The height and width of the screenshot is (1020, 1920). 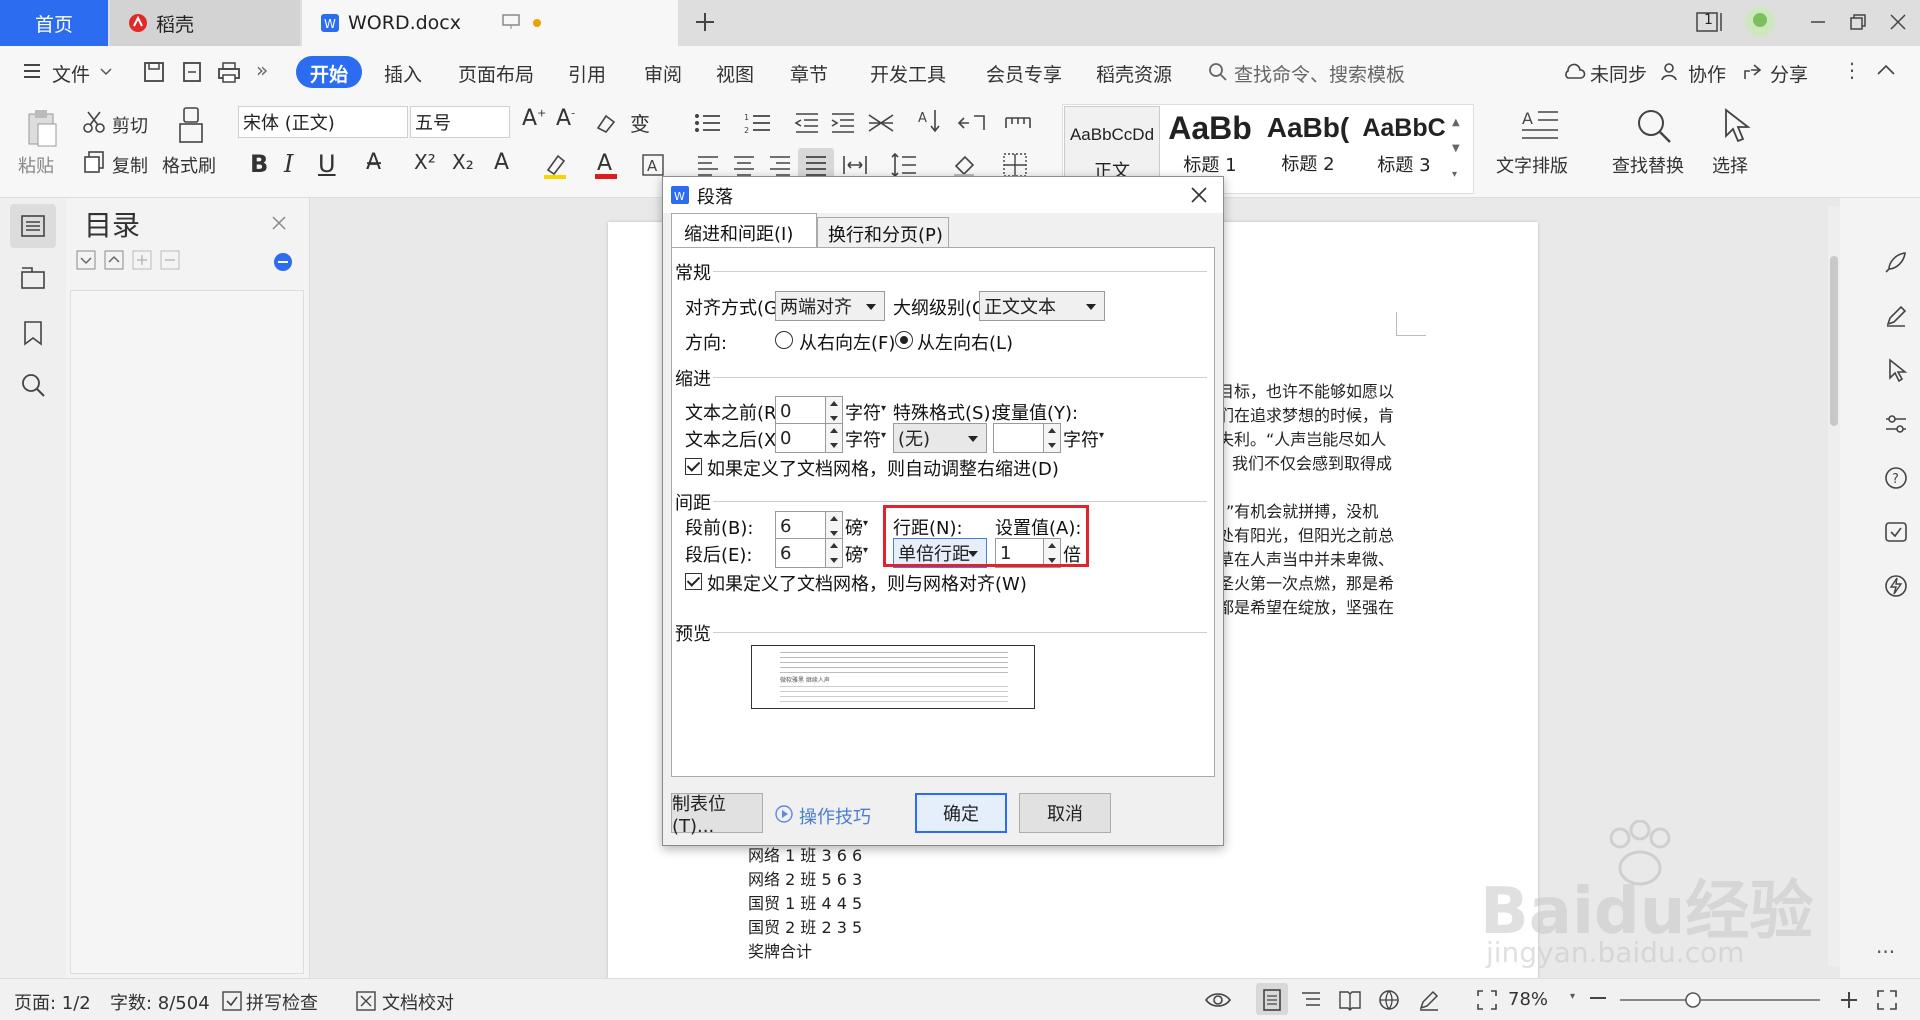 What do you see at coordinates (71, 73) in the screenshot?
I see `menu-file: 文件` at bounding box center [71, 73].